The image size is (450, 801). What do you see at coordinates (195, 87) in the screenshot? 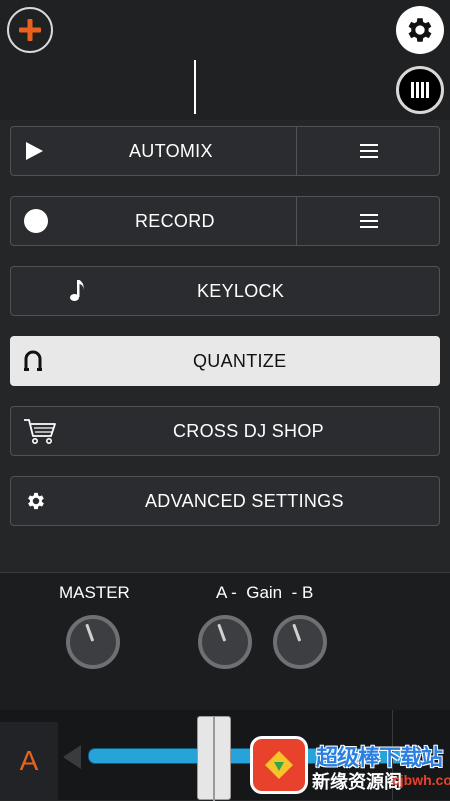
I see `playhead-marker` at bounding box center [195, 87].